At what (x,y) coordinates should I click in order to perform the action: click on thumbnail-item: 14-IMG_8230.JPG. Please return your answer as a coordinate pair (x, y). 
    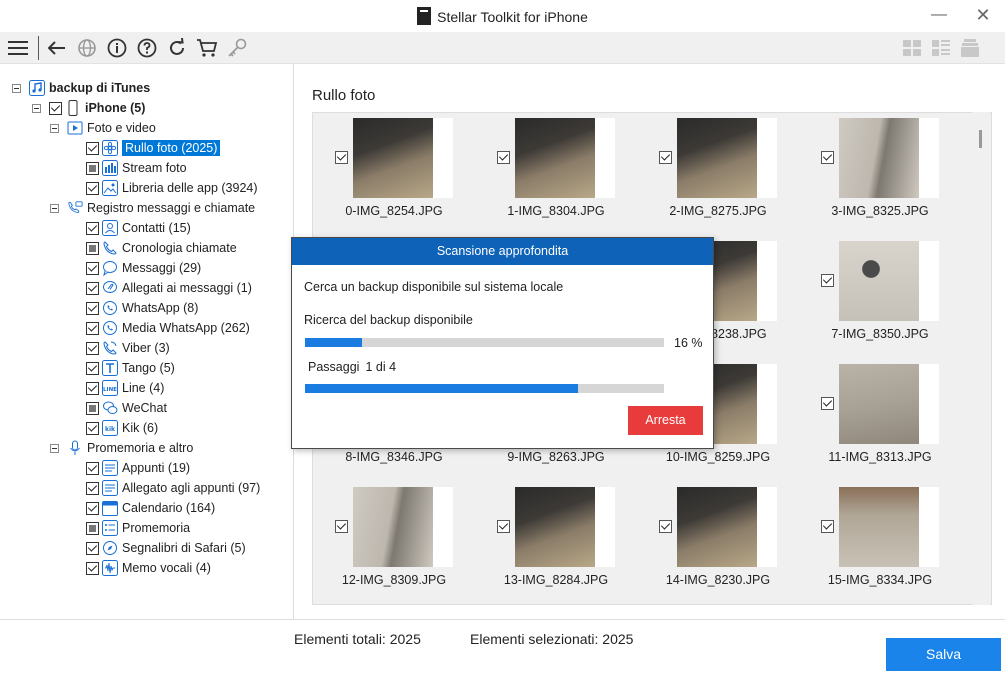
    Looking at the image, I should click on (718, 536).